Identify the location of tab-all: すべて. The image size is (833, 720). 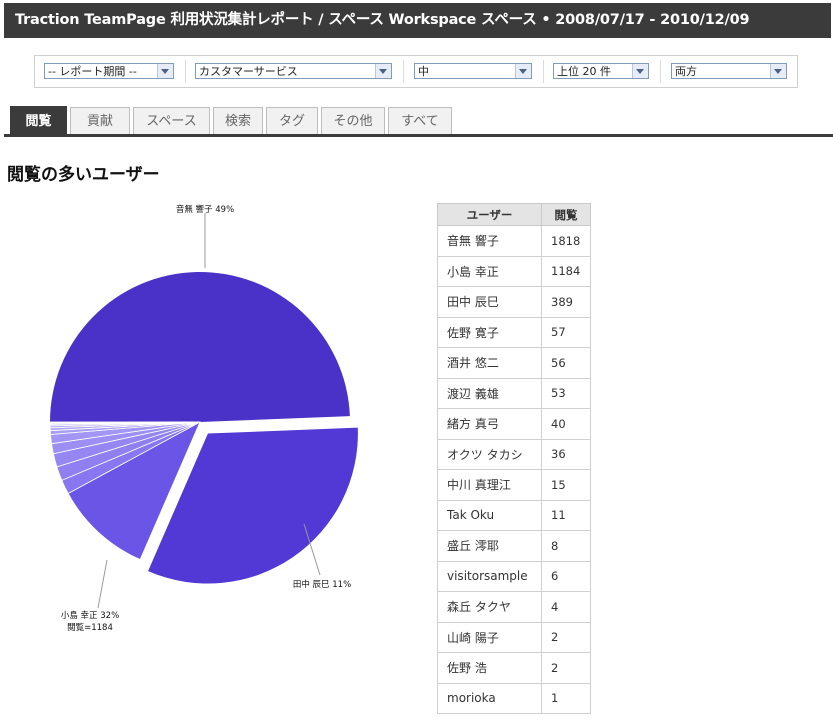
(420, 120).